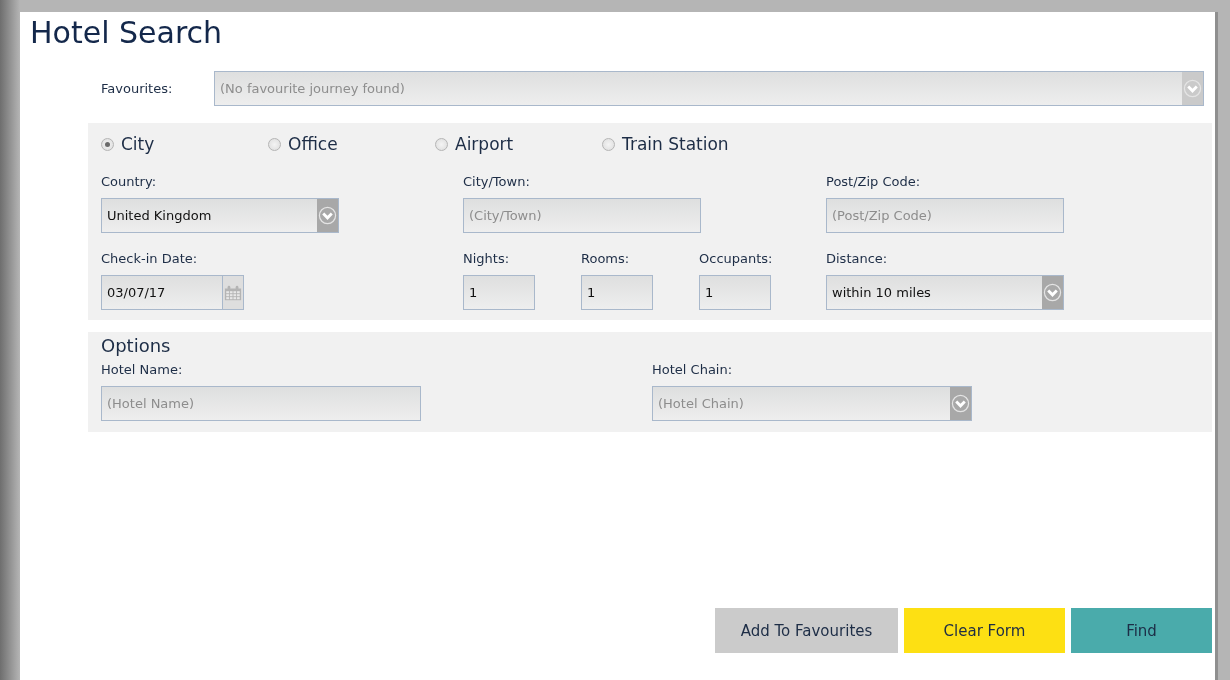  What do you see at coordinates (735, 258) in the screenshot?
I see `field-label: Occupants:` at bounding box center [735, 258].